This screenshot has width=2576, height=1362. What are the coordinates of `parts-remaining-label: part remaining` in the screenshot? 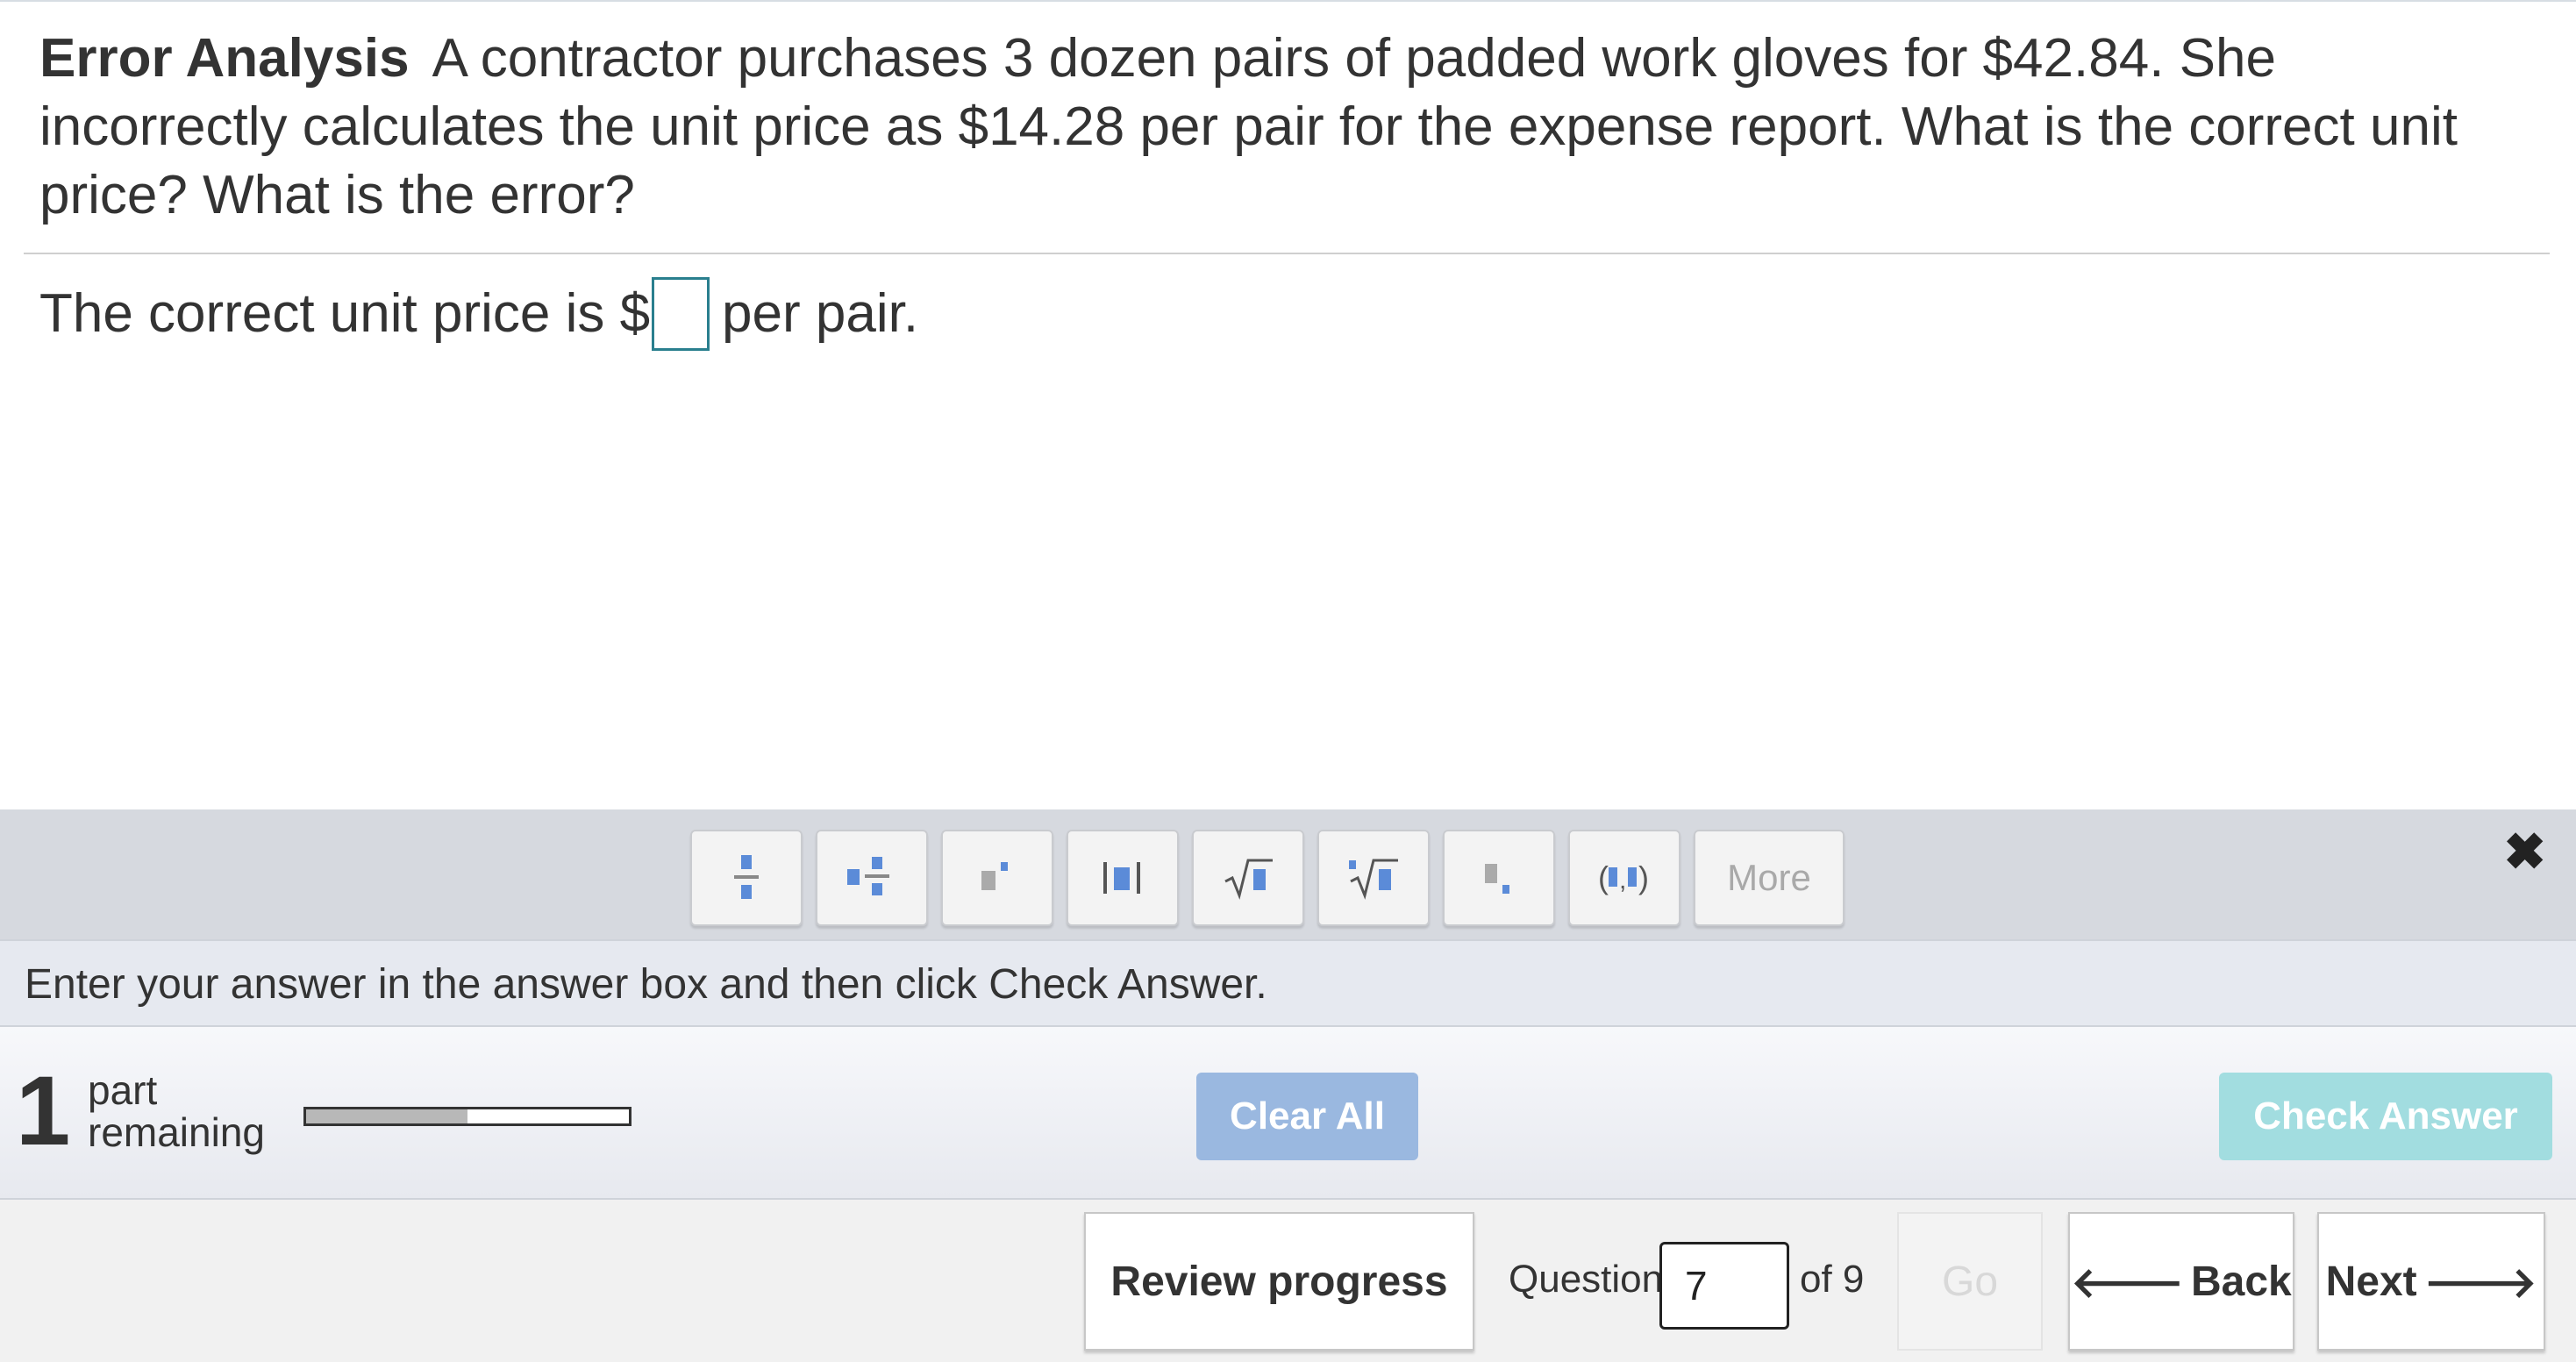 It's located at (177, 1111).